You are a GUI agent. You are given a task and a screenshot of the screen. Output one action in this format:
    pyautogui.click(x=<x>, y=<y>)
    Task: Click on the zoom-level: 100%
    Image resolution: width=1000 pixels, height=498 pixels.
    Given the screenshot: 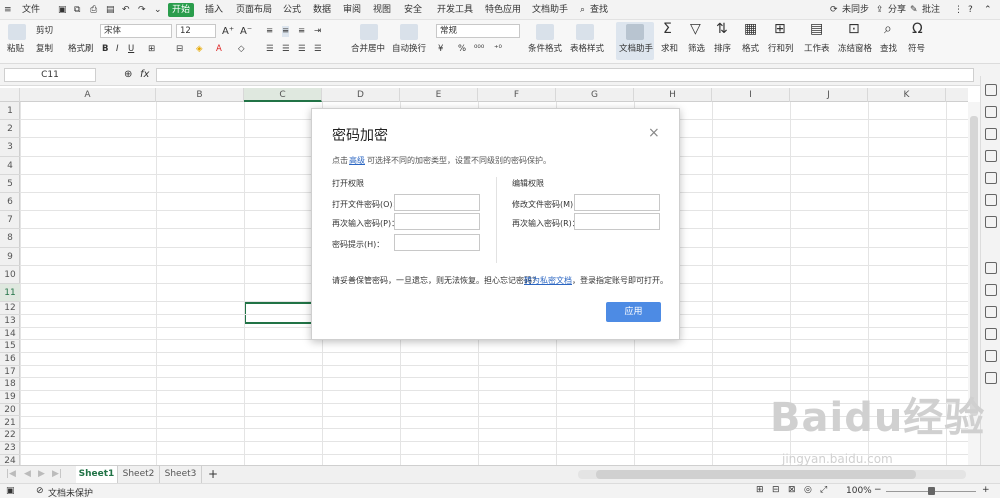 What is the action you would take?
    pyautogui.click(x=859, y=491)
    